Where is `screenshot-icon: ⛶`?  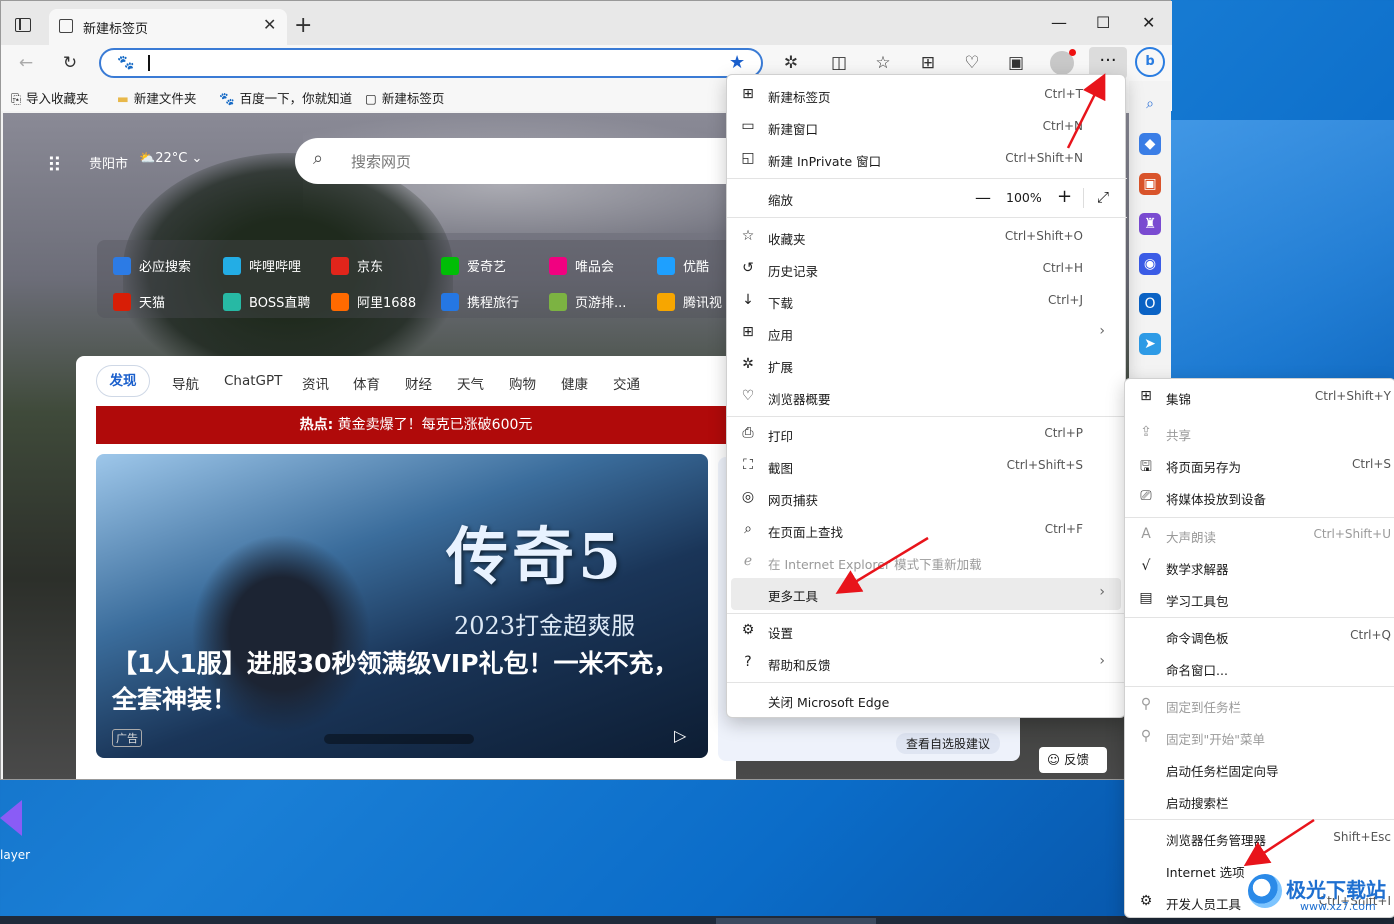
screenshot-icon: ⛶ is located at coordinates (748, 465).